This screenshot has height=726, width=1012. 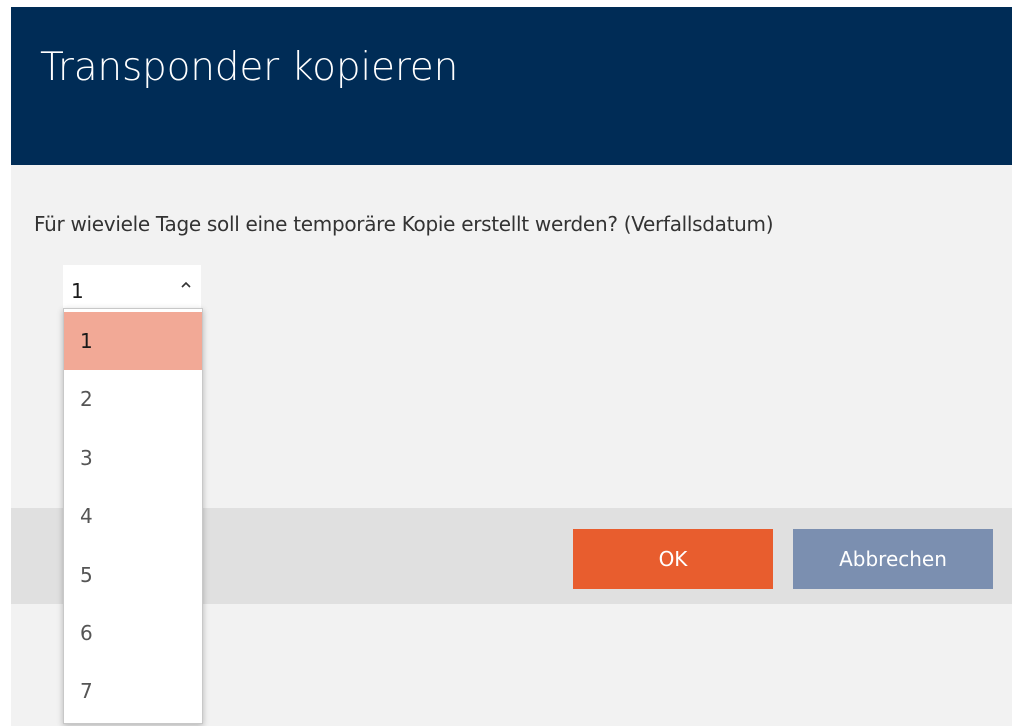 I want to click on expiry-days-select: 1, so click(x=132, y=289).